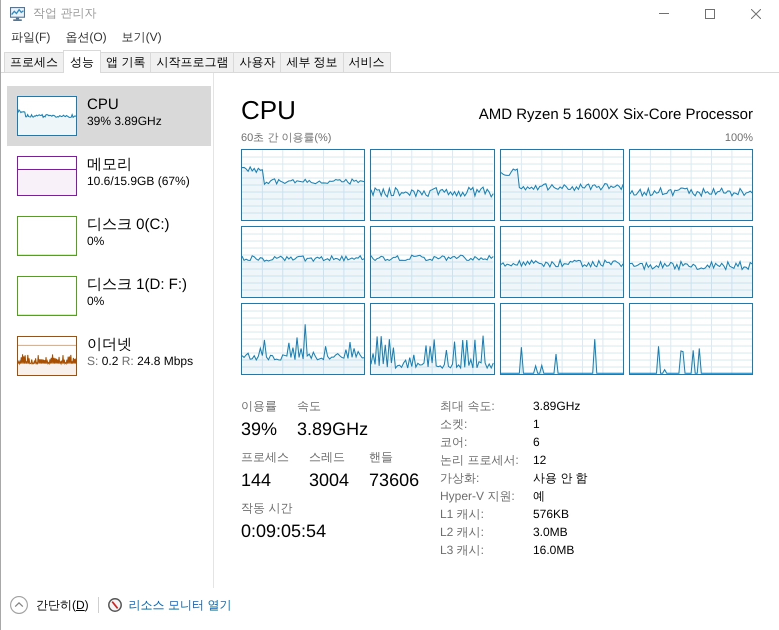  I want to click on spec-value: 6, so click(536, 442).